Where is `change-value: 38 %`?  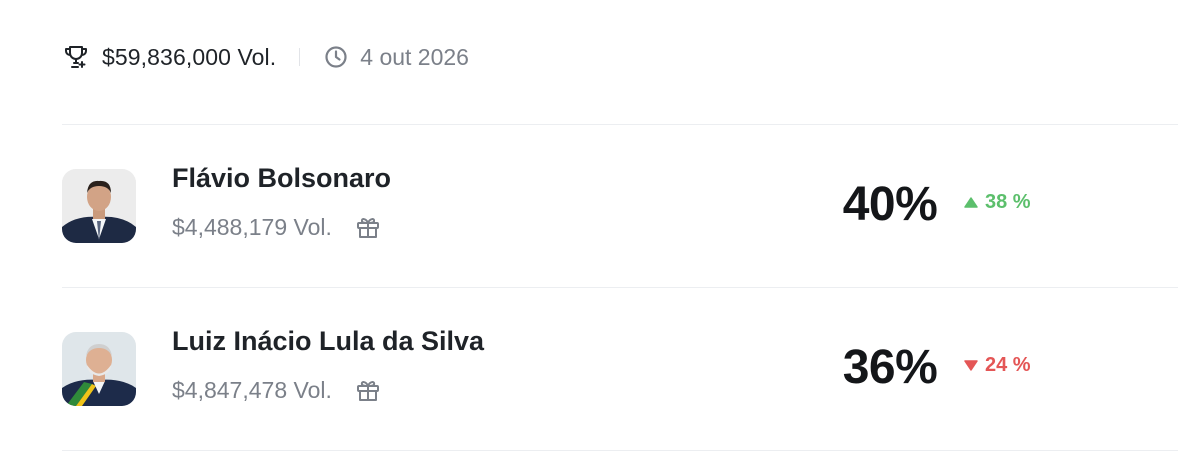 change-value: 38 % is located at coordinates (1008, 202).